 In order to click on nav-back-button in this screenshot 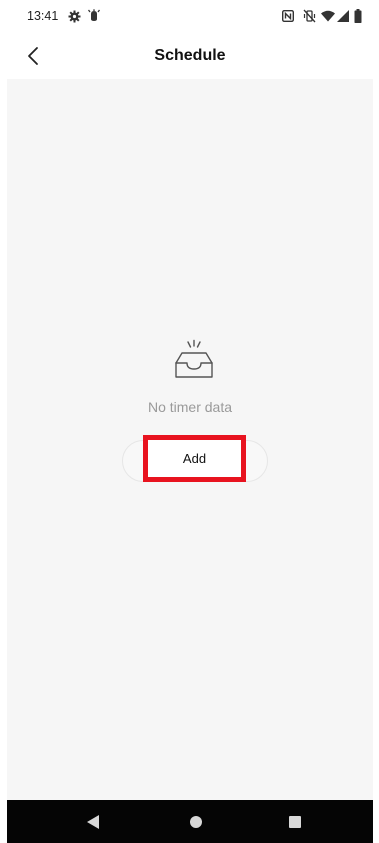, I will do `click(91, 821)`.